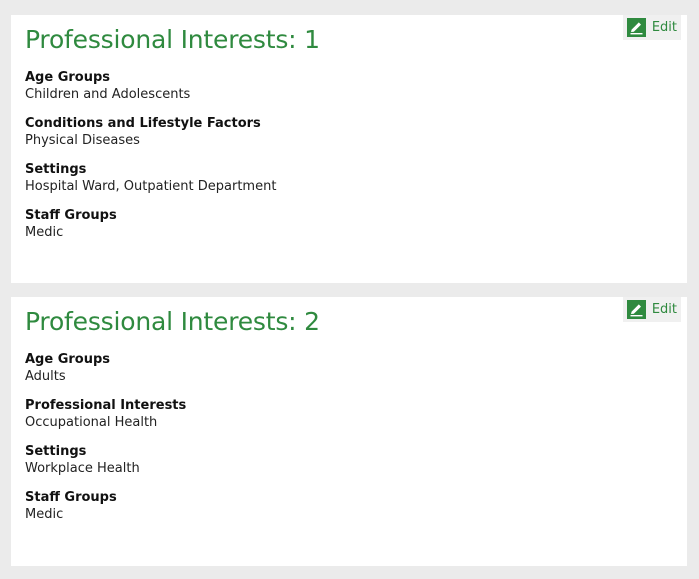  I want to click on field-label: Professional Interests, so click(106, 405).